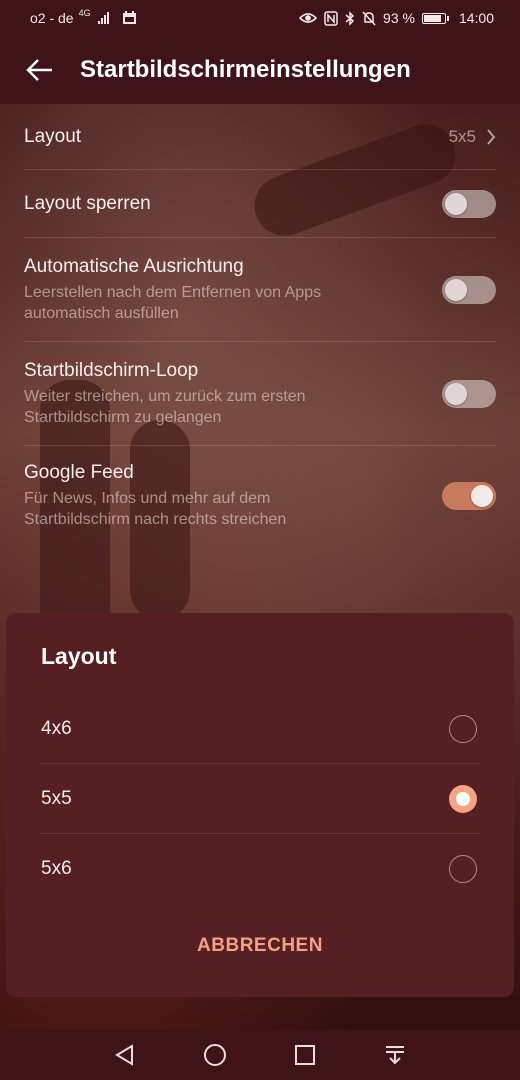  I want to click on arrow-left-icon, so click(39, 70).